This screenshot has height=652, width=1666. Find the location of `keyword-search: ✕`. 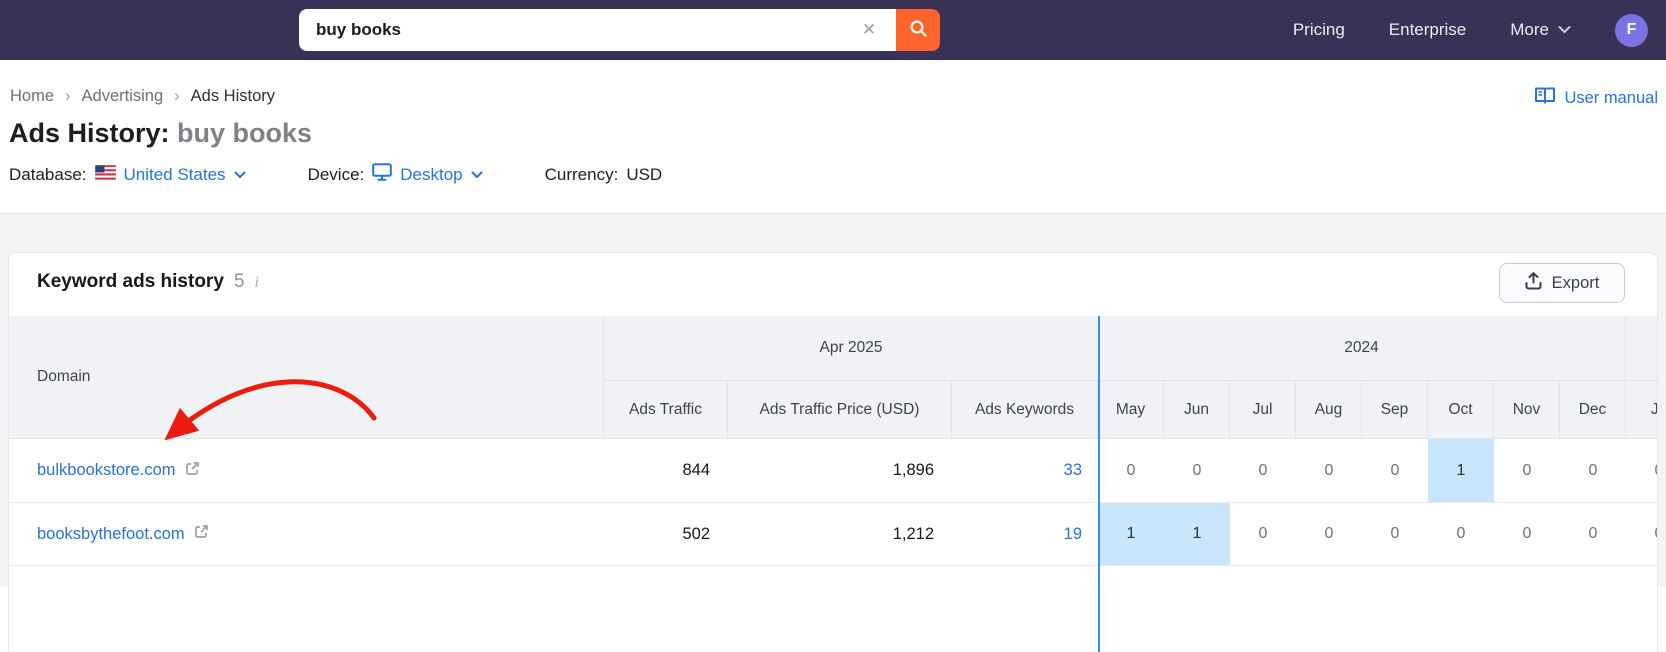

keyword-search: ✕ is located at coordinates (619, 30).